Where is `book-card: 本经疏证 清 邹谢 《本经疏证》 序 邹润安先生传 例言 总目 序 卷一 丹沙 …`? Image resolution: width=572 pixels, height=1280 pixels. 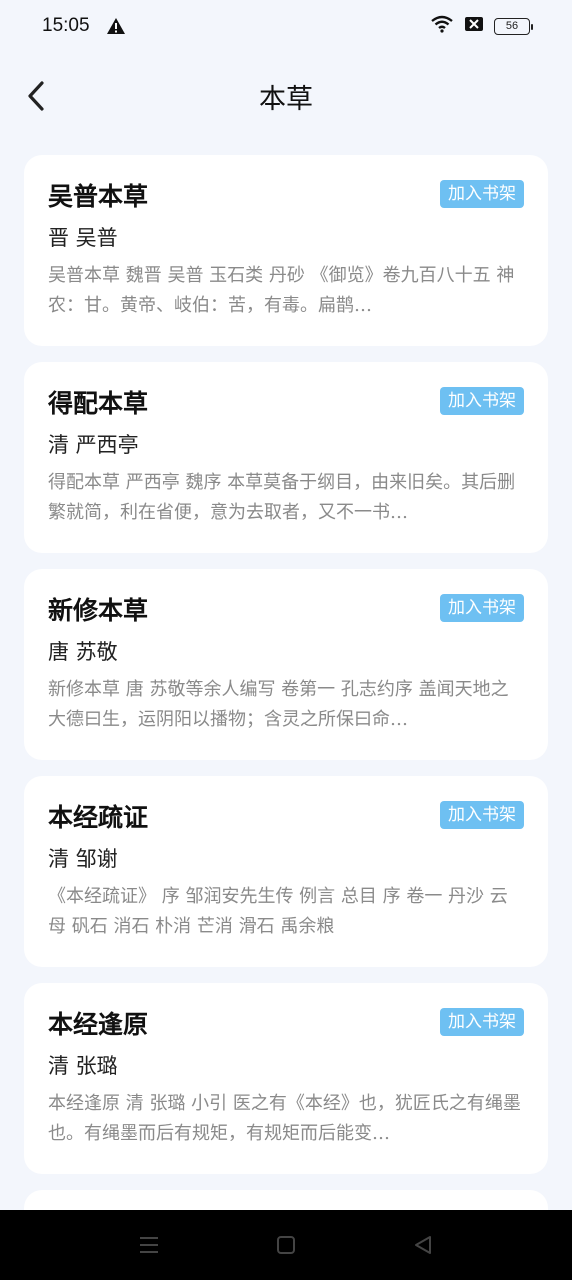
book-card: 本经疏证 清 邹谢 《本经疏证》 序 邹润安先生传 例言 总目 序 卷一 丹沙 … is located at coordinates (286, 871).